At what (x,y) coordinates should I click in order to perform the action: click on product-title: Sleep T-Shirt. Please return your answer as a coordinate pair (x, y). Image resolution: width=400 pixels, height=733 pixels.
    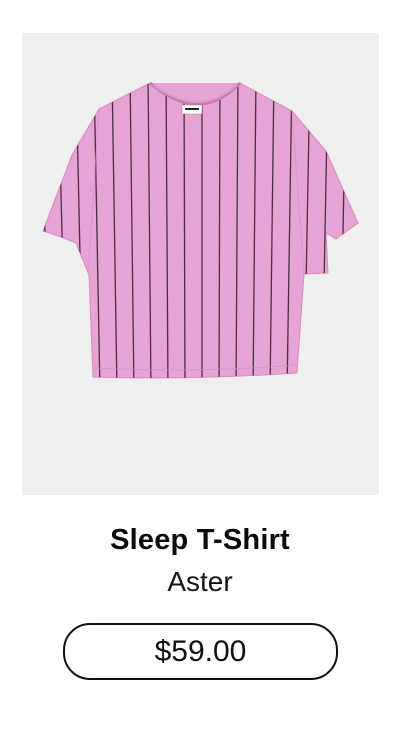
    Looking at the image, I should click on (200, 540).